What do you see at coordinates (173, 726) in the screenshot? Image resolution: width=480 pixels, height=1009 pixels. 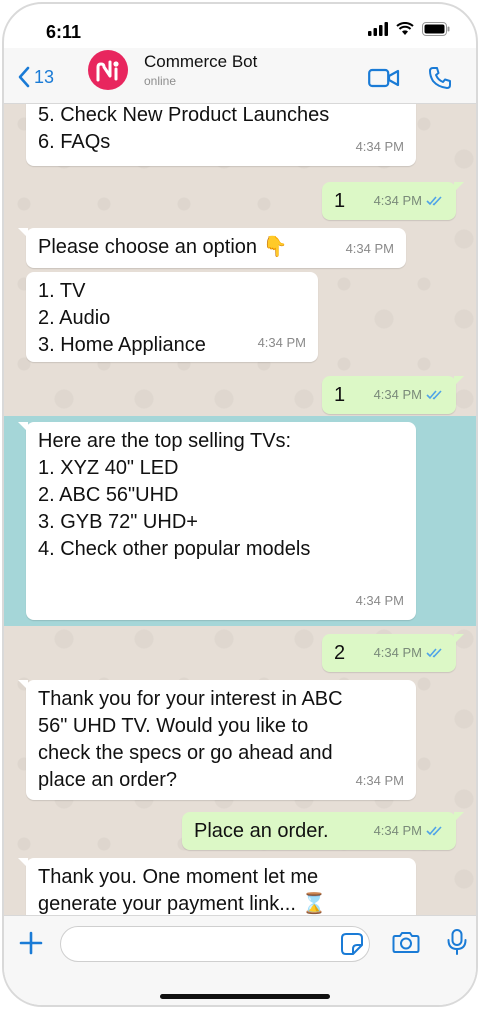 I see `message-line: 56" UHD TV. Would you like to` at bounding box center [173, 726].